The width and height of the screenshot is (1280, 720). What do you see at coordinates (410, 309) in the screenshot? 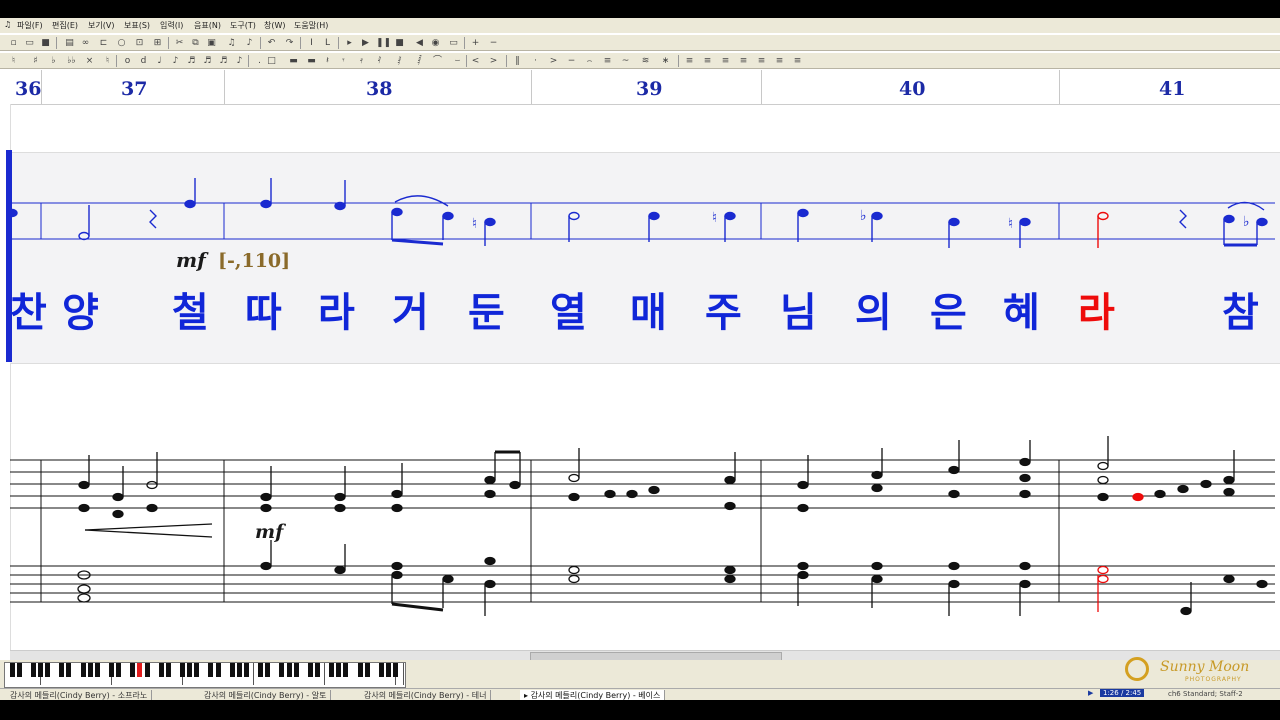
I see `lyric-syllable: 거` at bounding box center [410, 309].